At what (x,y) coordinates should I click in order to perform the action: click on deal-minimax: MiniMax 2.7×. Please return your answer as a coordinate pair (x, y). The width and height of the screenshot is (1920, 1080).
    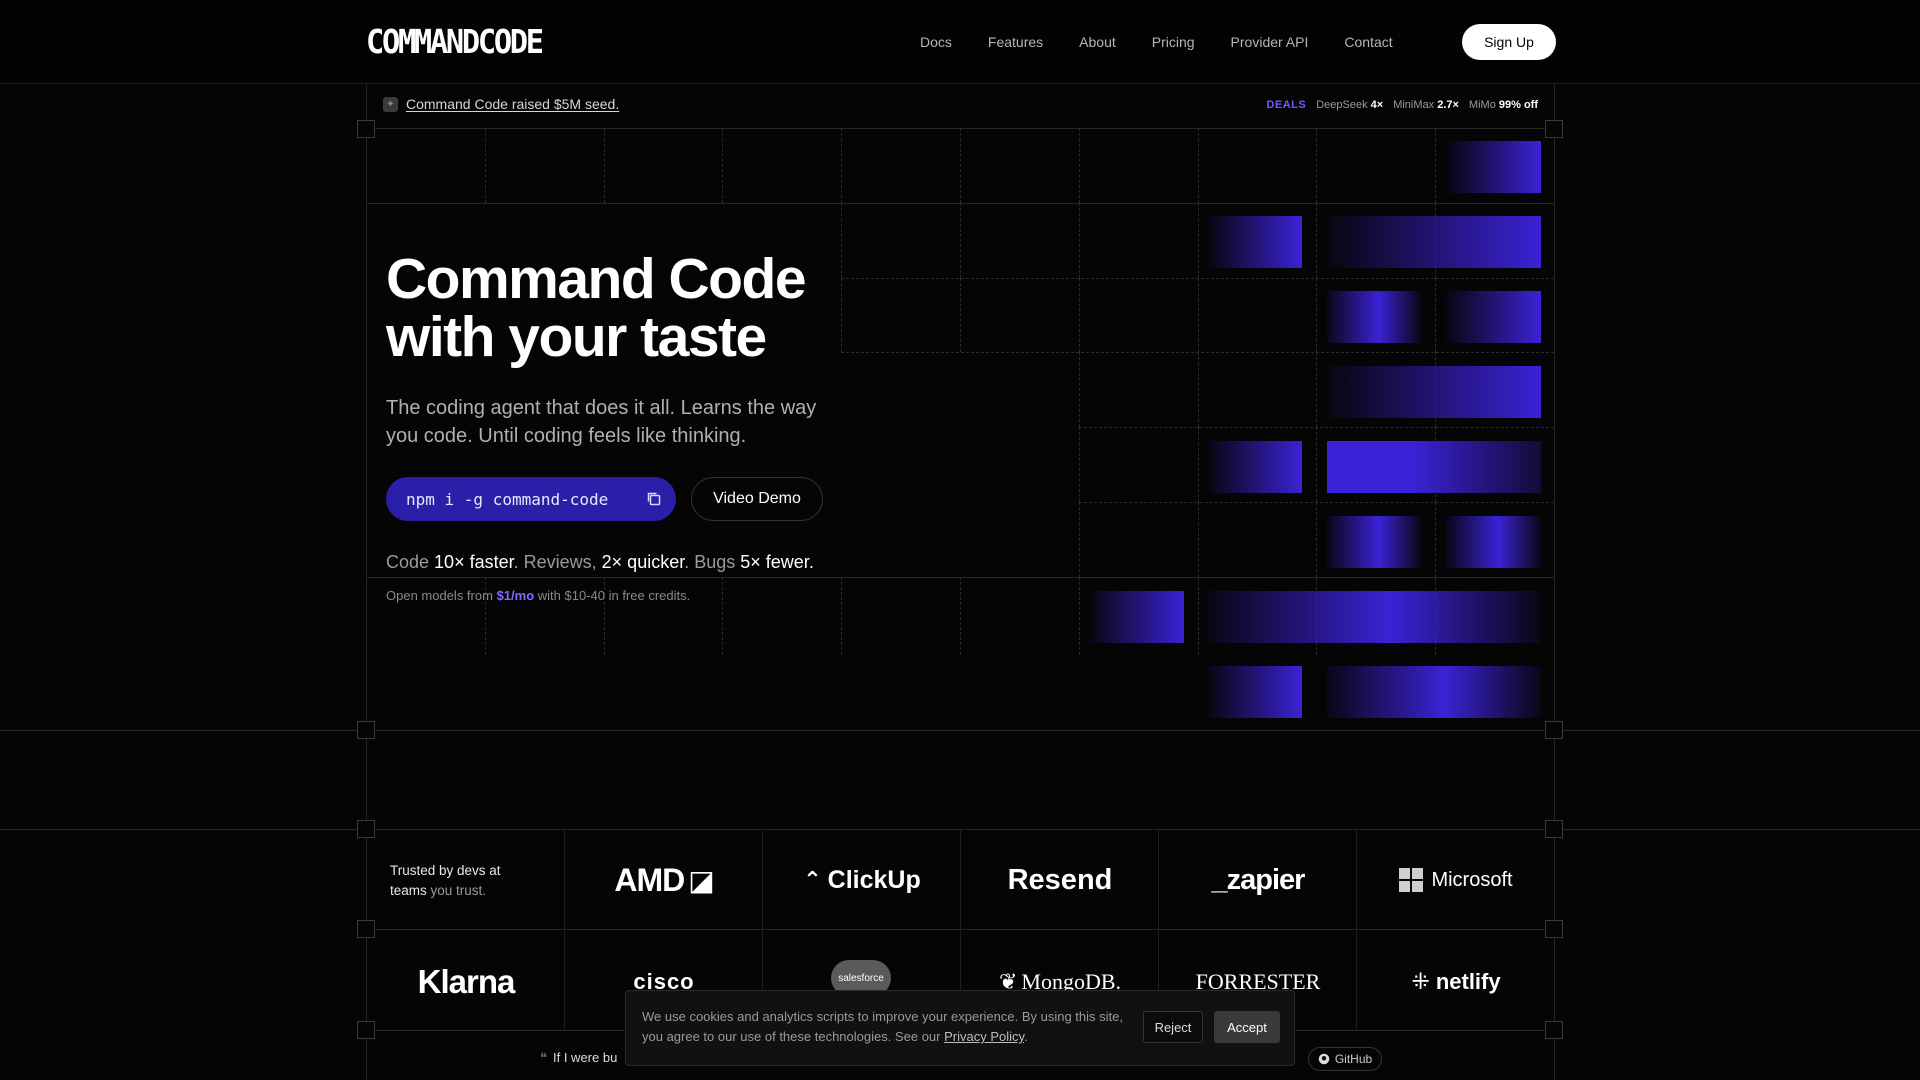
    Looking at the image, I should click on (1426, 105).